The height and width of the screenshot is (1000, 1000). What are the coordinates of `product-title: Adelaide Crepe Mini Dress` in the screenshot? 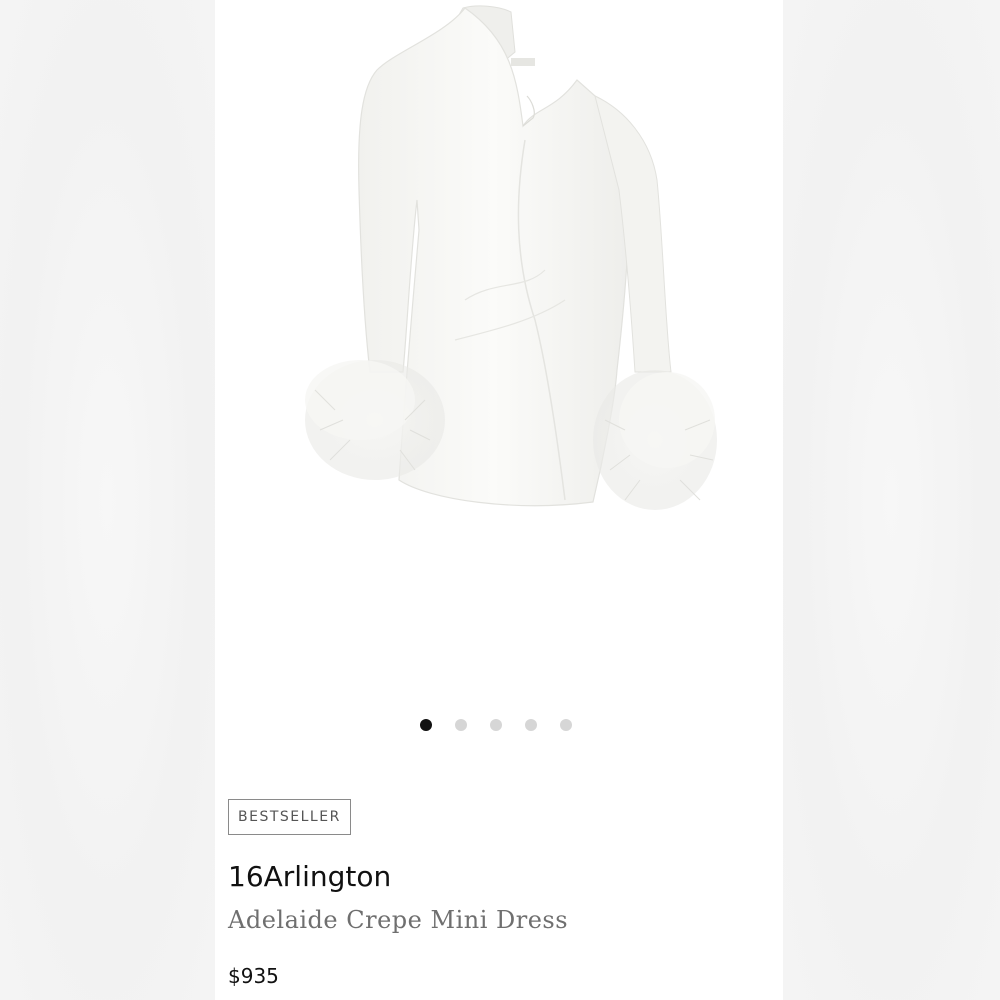 It's located at (398, 920).